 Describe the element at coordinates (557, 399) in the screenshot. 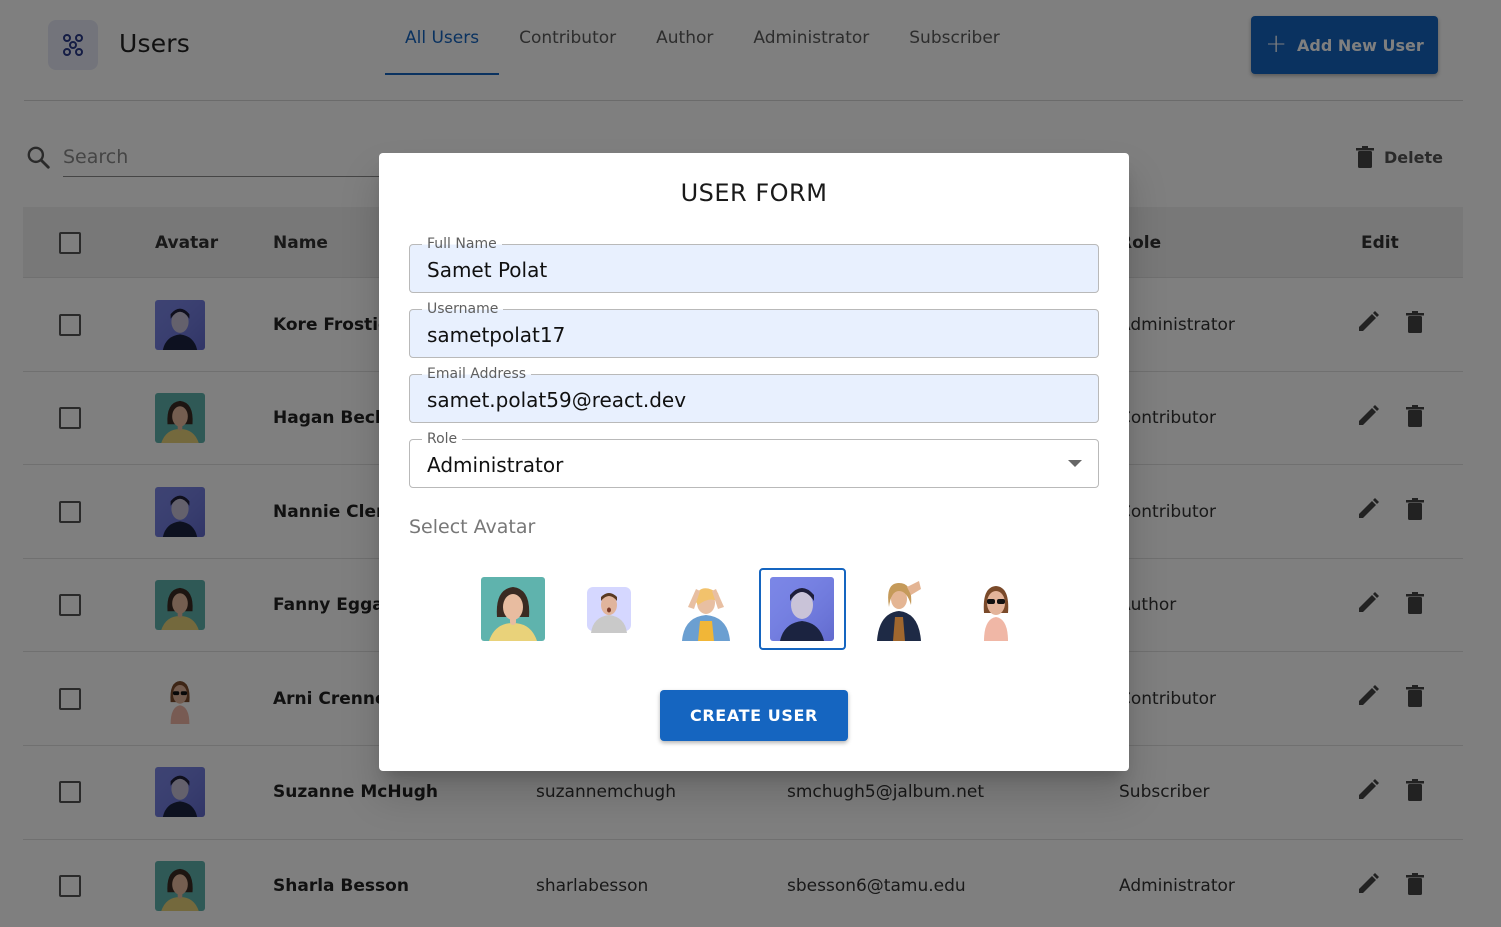

I see `email-value: samet.polat59@react.dev` at that location.